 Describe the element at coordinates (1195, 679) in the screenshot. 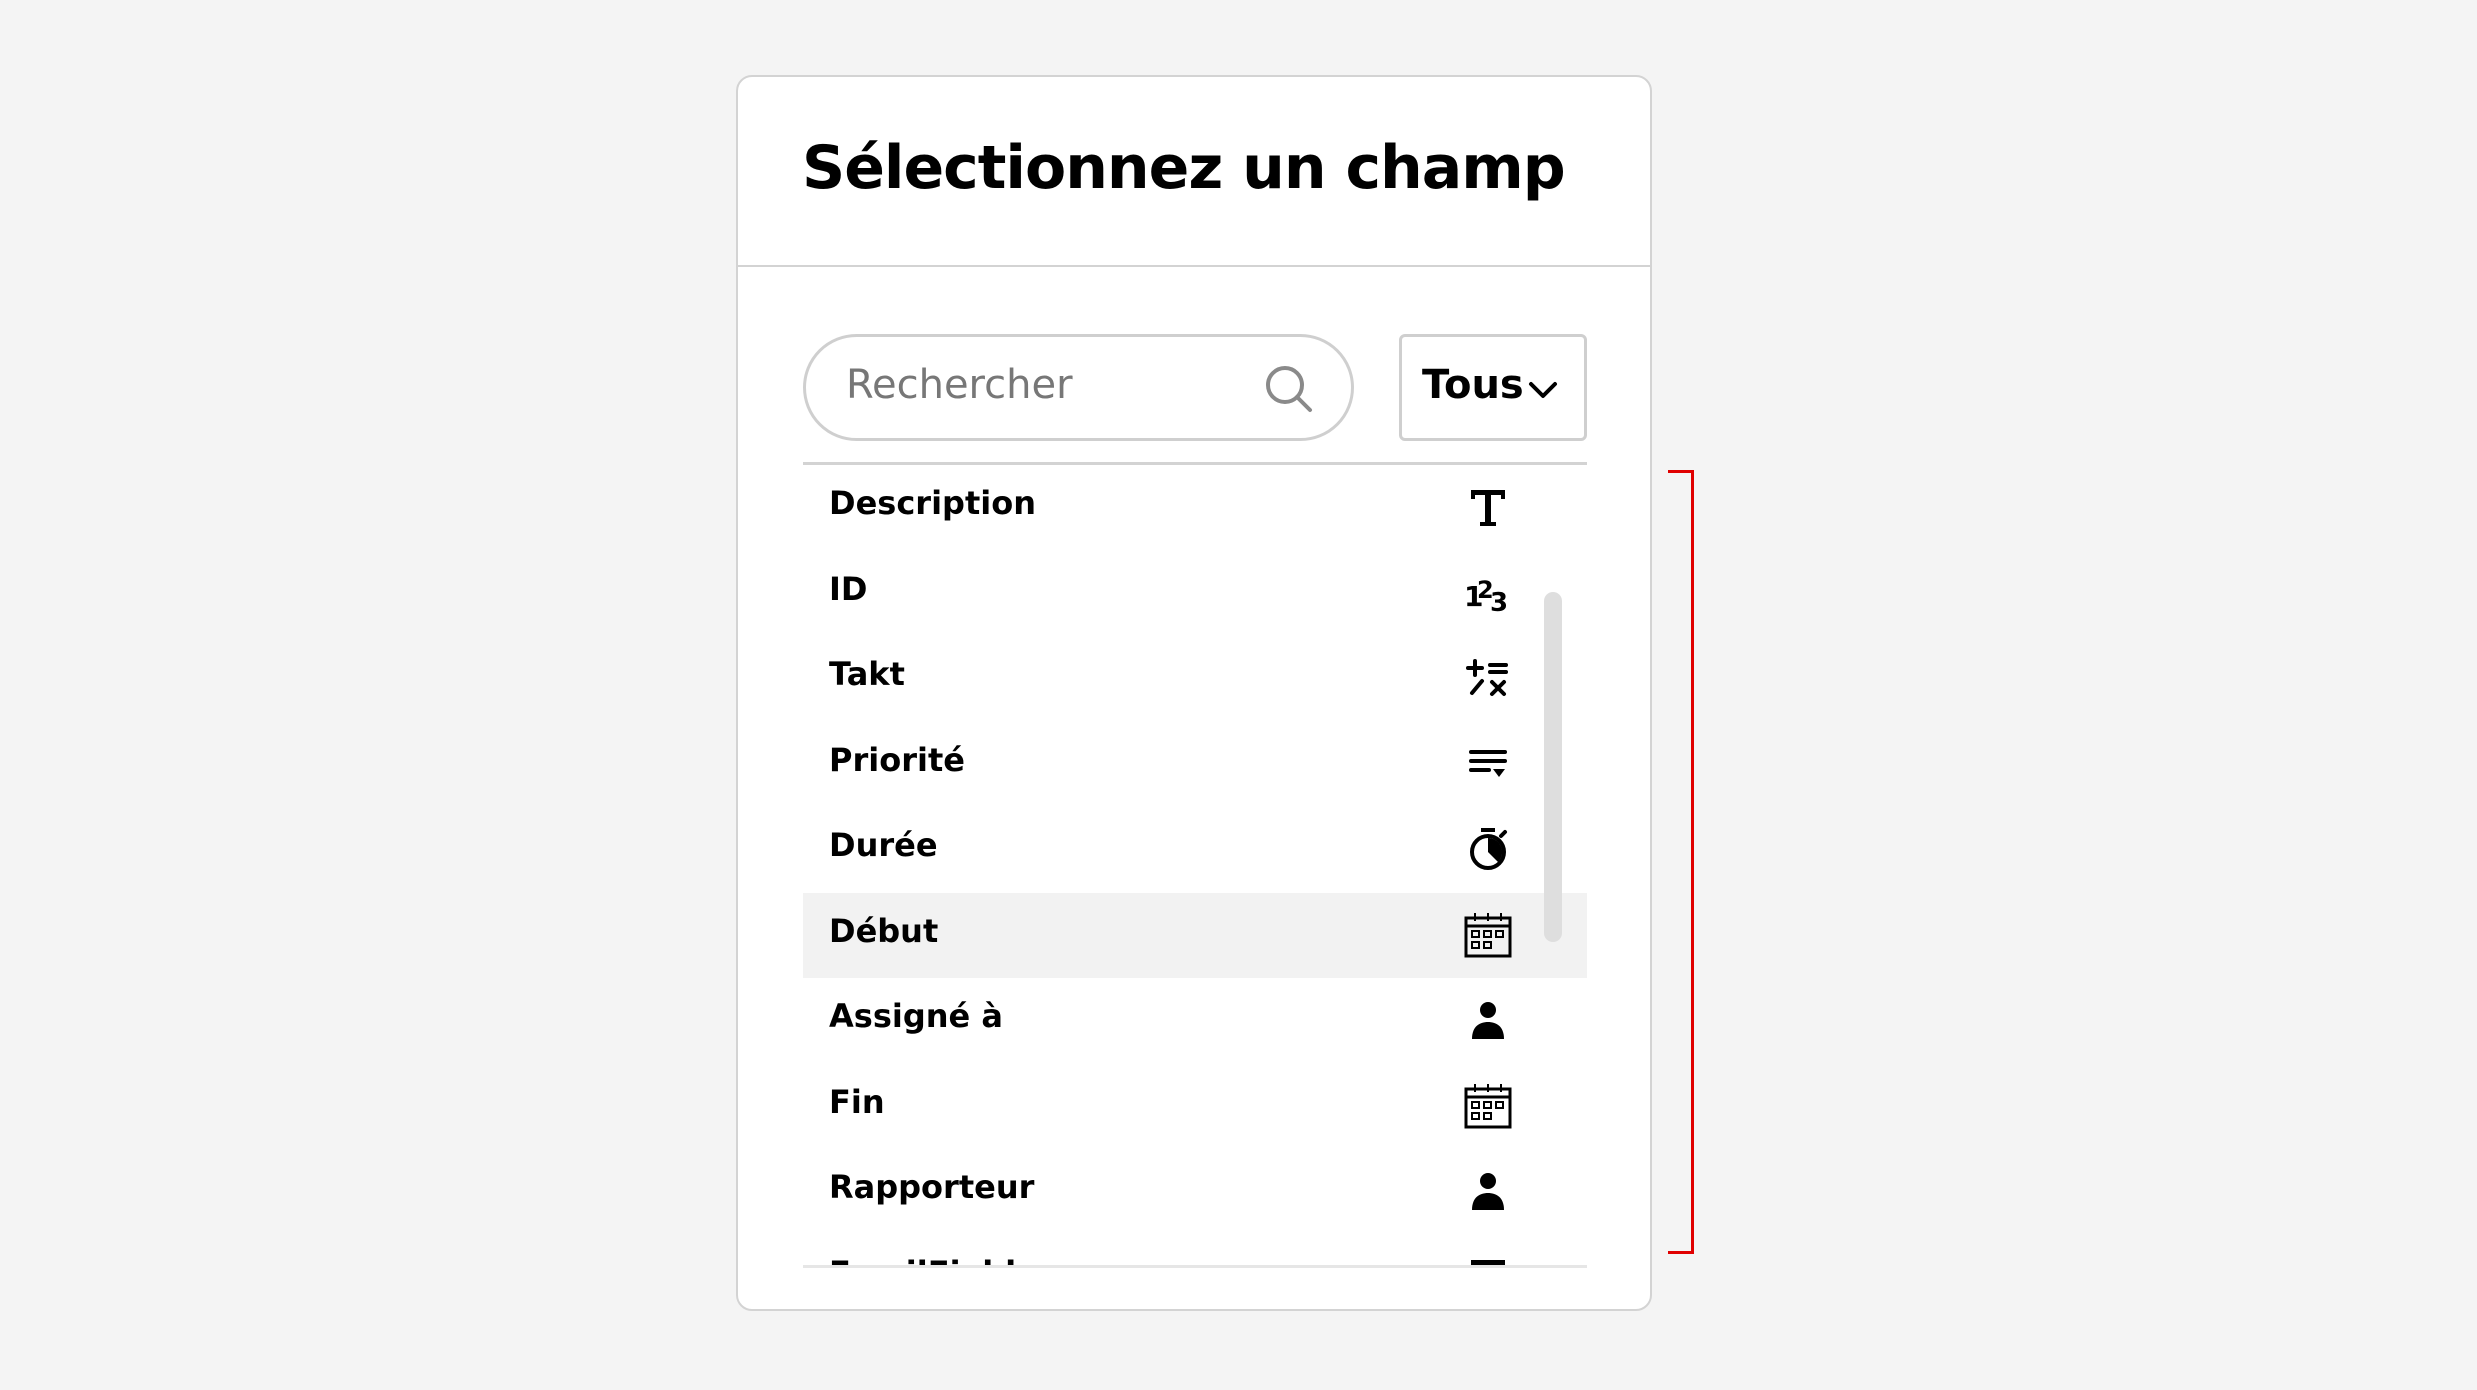

I see `list-item-takt: Takt` at that location.